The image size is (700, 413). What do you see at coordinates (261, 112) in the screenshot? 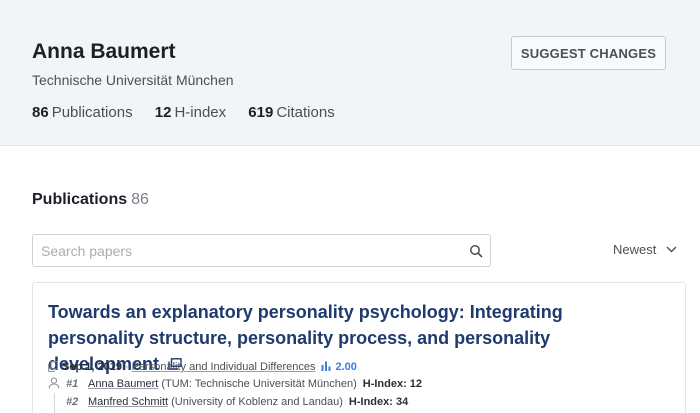
I see `stat-value: 619` at bounding box center [261, 112].